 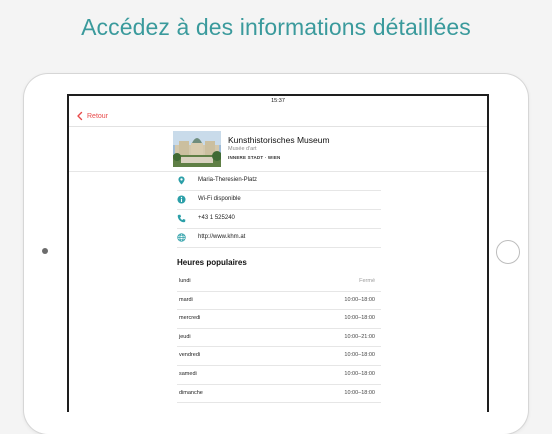 What do you see at coordinates (508, 252) in the screenshot?
I see `tablet-home-button` at bounding box center [508, 252].